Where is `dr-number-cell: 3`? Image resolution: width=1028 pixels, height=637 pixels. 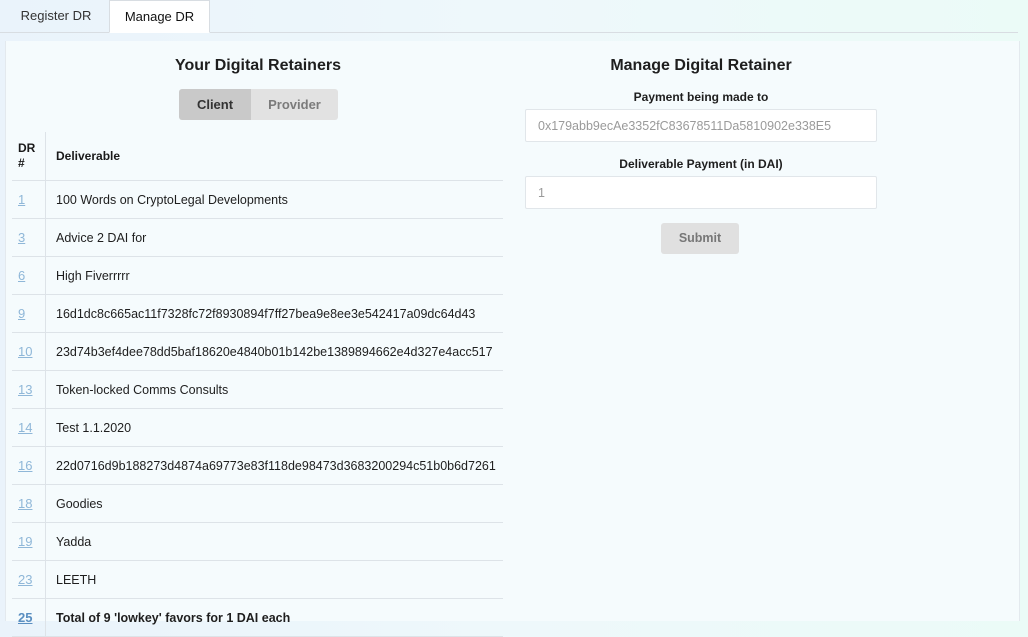
dr-number-cell: 3 is located at coordinates (29, 237).